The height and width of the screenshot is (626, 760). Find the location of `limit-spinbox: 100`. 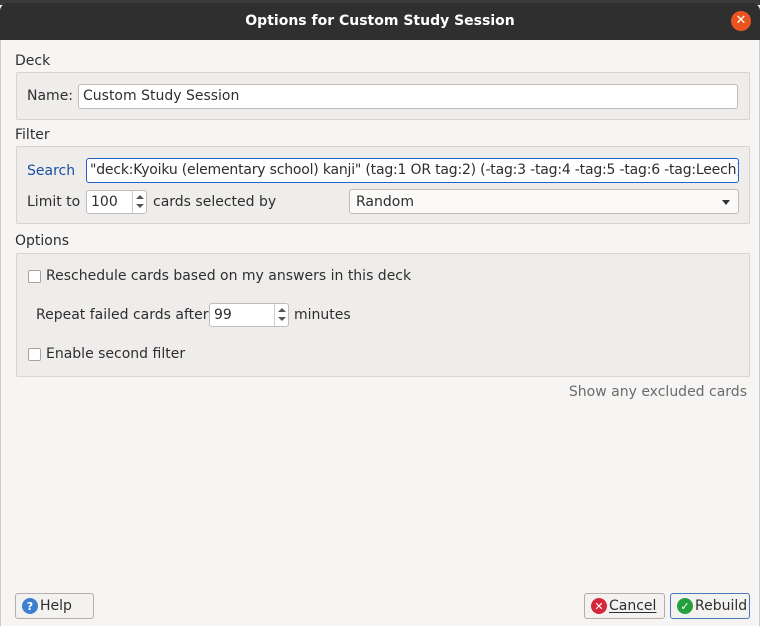

limit-spinbox: 100 is located at coordinates (116, 202).